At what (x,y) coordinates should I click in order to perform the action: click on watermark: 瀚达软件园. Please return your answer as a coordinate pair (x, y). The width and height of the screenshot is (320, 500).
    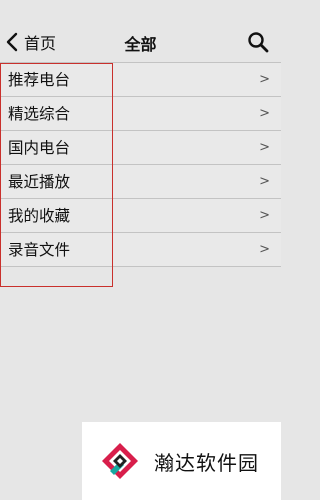
    Looking at the image, I should click on (181, 461).